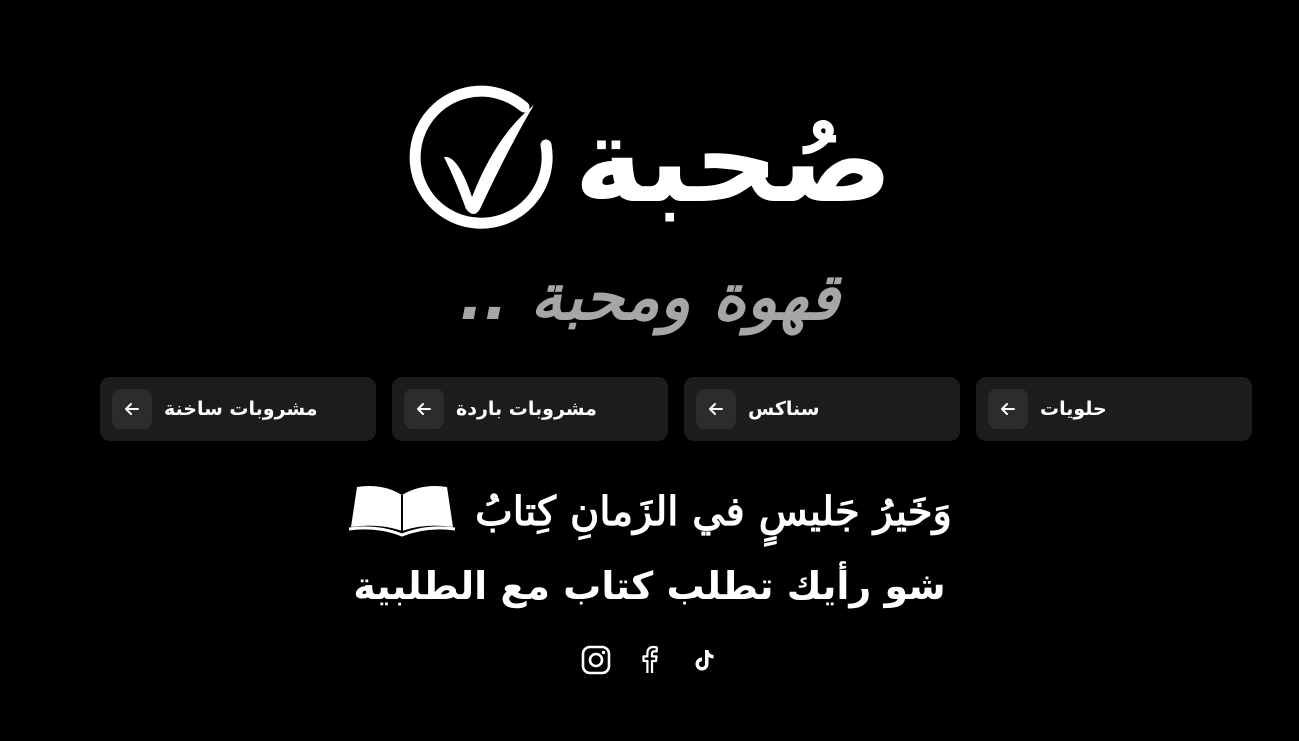 The width and height of the screenshot is (1299, 741). Describe the element at coordinates (402, 511) in the screenshot. I see `open-book-icon` at that location.